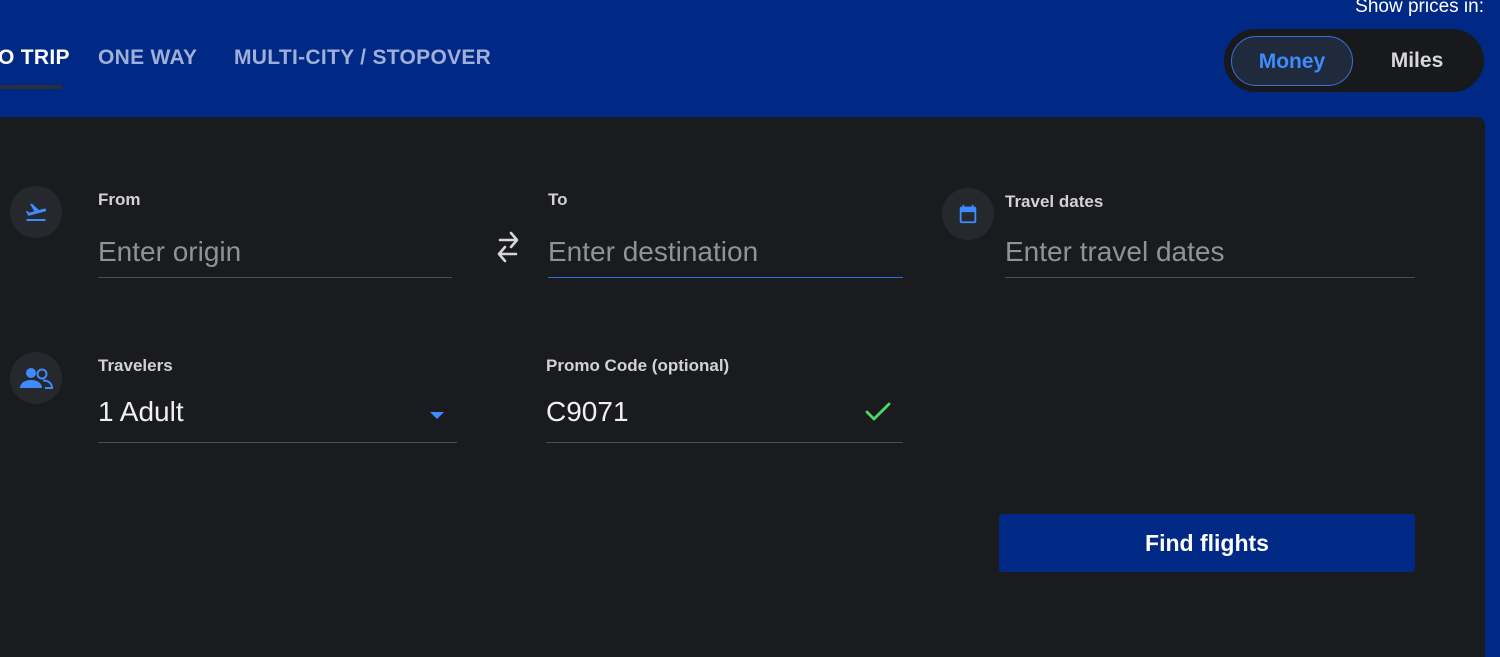 This screenshot has width=1500, height=657. What do you see at coordinates (119, 199) in the screenshot?
I see `from-label: From` at bounding box center [119, 199].